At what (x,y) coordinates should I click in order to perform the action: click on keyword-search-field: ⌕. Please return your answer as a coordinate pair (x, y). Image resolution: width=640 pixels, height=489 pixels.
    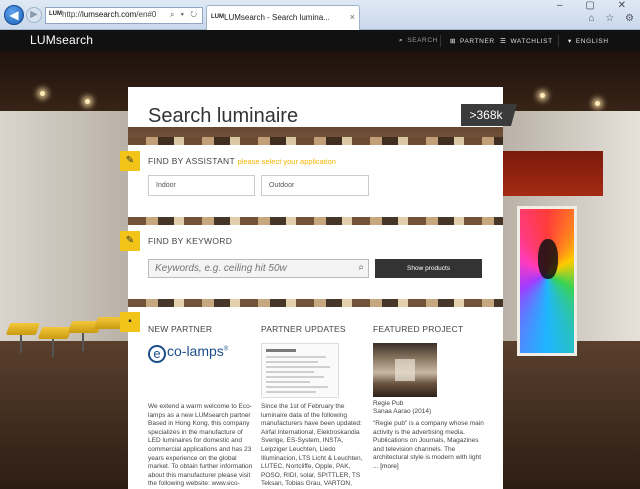
    Looking at the image, I should click on (258, 268).